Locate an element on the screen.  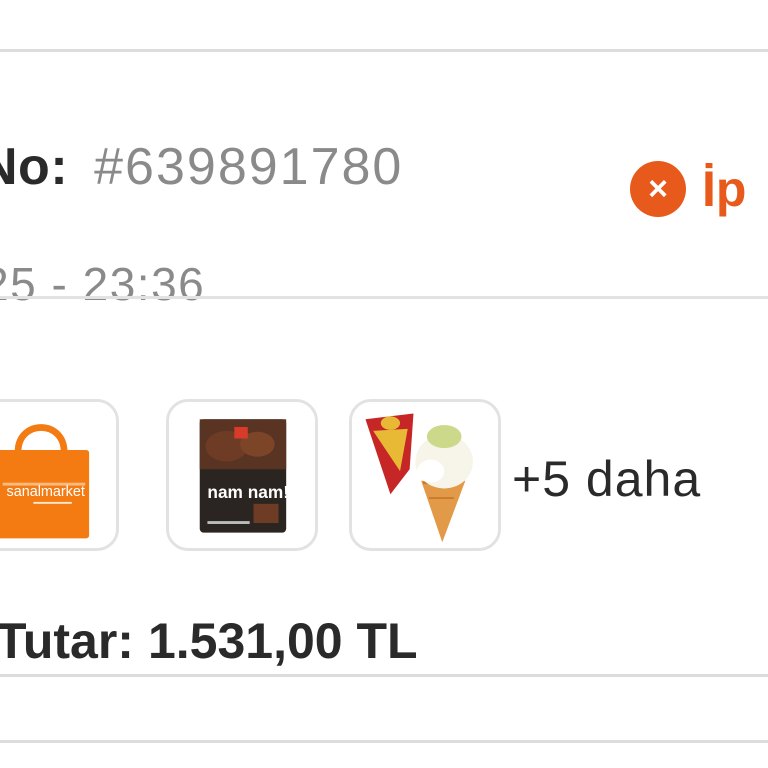
more-items-label: +5 daha is located at coordinates (607, 479).